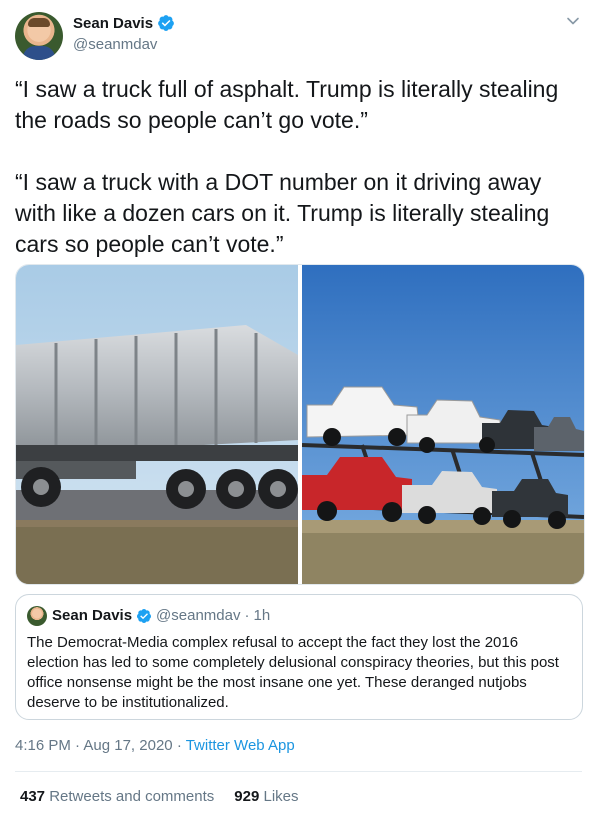  Describe the element at coordinates (92, 615) in the screenshot. I see `quoted-author-name: Sean Davis` at that location.